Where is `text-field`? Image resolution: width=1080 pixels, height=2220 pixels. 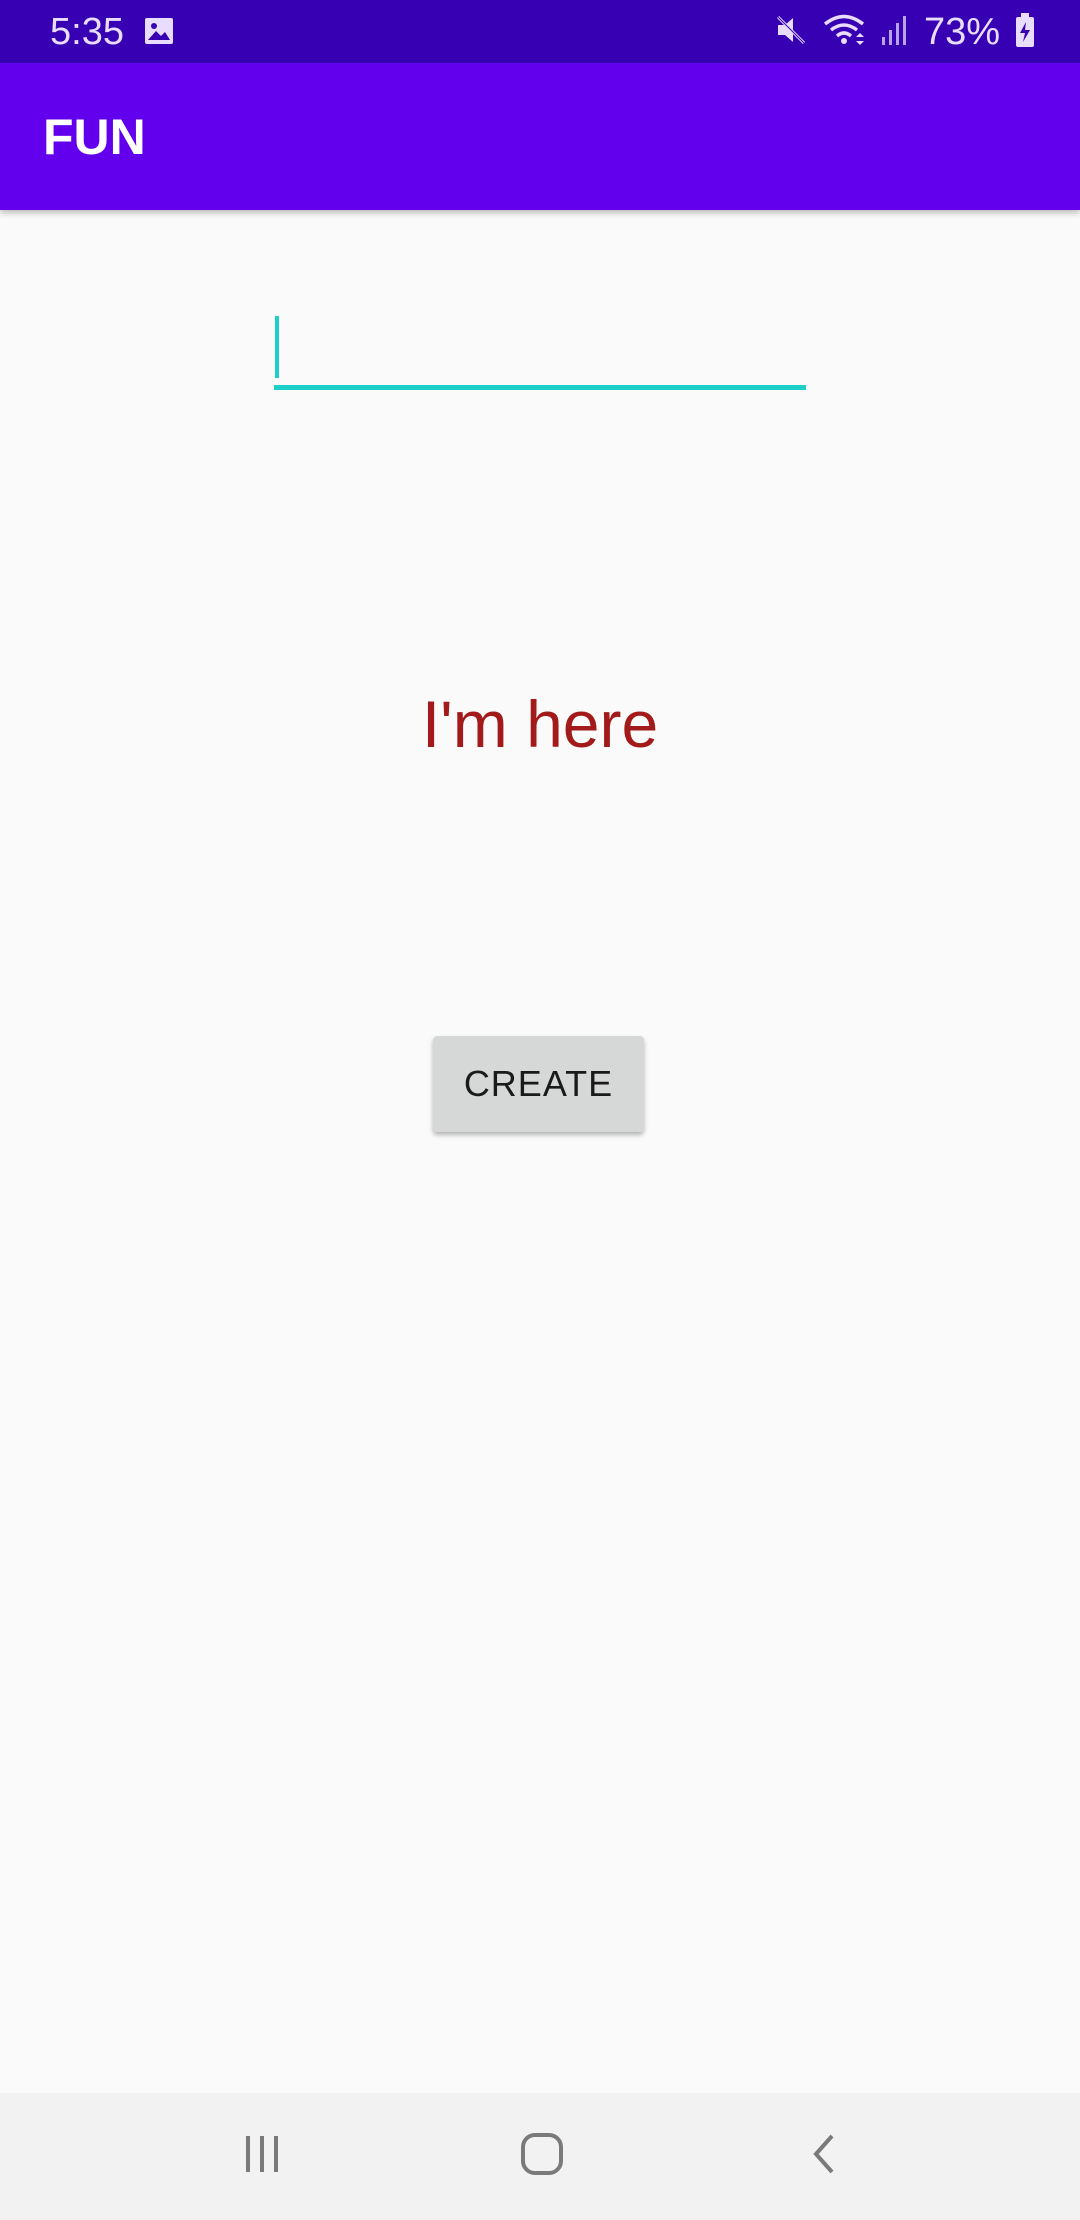
text-field is located at coordinates (540, 351).